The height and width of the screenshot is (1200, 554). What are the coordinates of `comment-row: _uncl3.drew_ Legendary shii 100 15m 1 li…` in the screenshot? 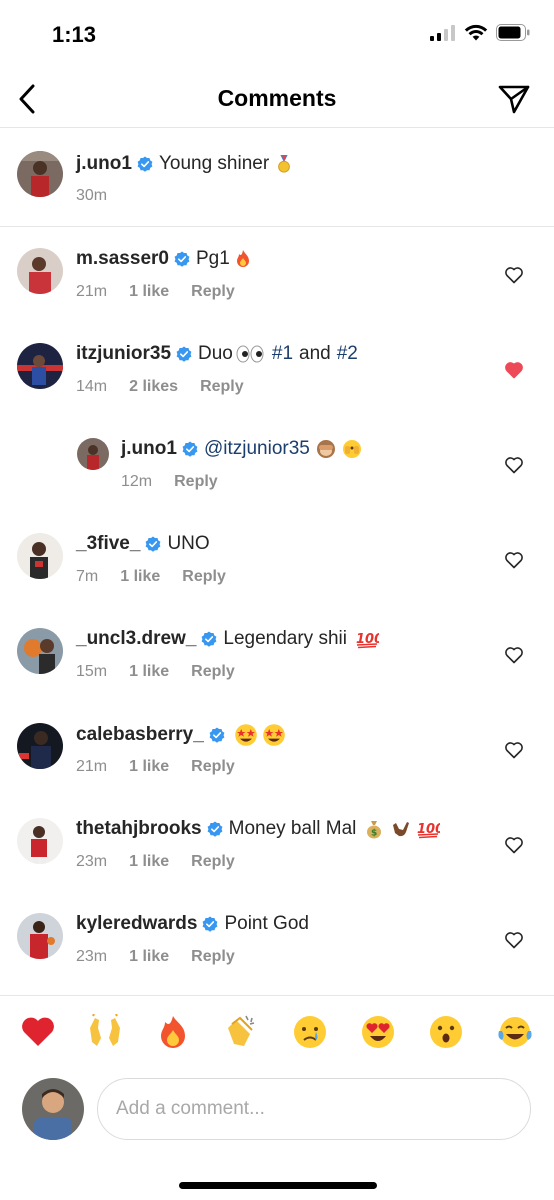 It's located at (277, 654).